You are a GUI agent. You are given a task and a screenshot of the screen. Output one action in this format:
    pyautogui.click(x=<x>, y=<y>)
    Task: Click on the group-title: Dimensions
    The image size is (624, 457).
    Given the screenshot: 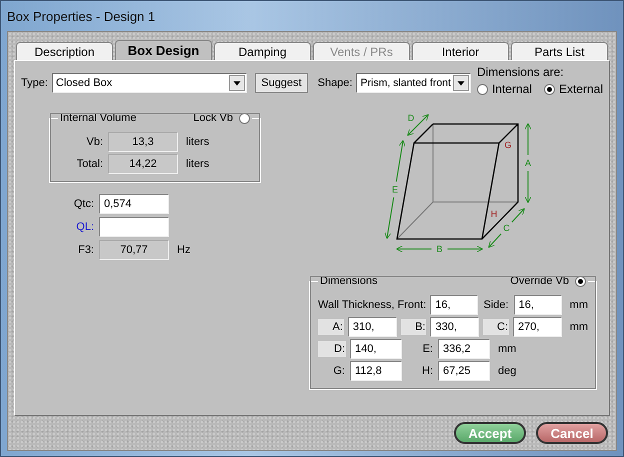 What is the action you would take?
    pyautogui.click(x=349, y=281)
    